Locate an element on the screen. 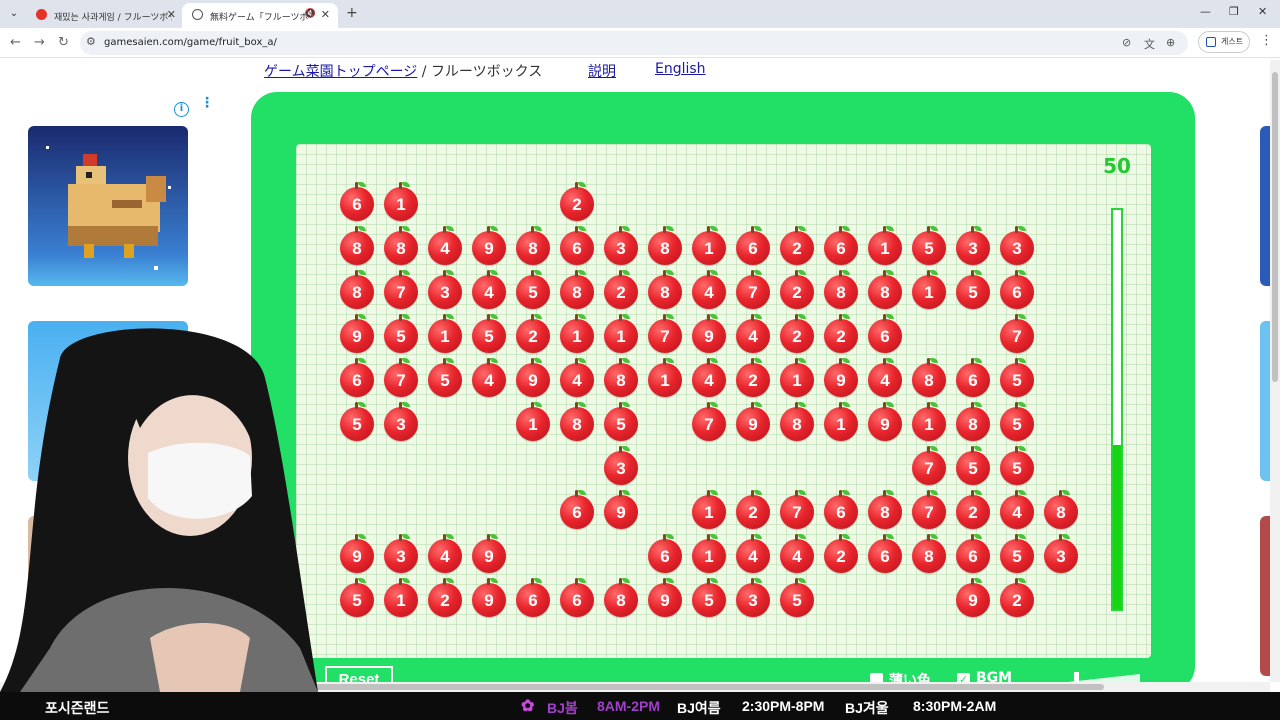  ad-info-icon: i is located at coordinates (181, 109).